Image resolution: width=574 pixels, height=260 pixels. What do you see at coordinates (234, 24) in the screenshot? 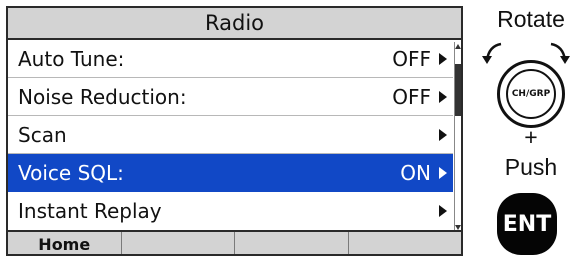
I see `screen-title: Radio` at bounding box center [234, 24].